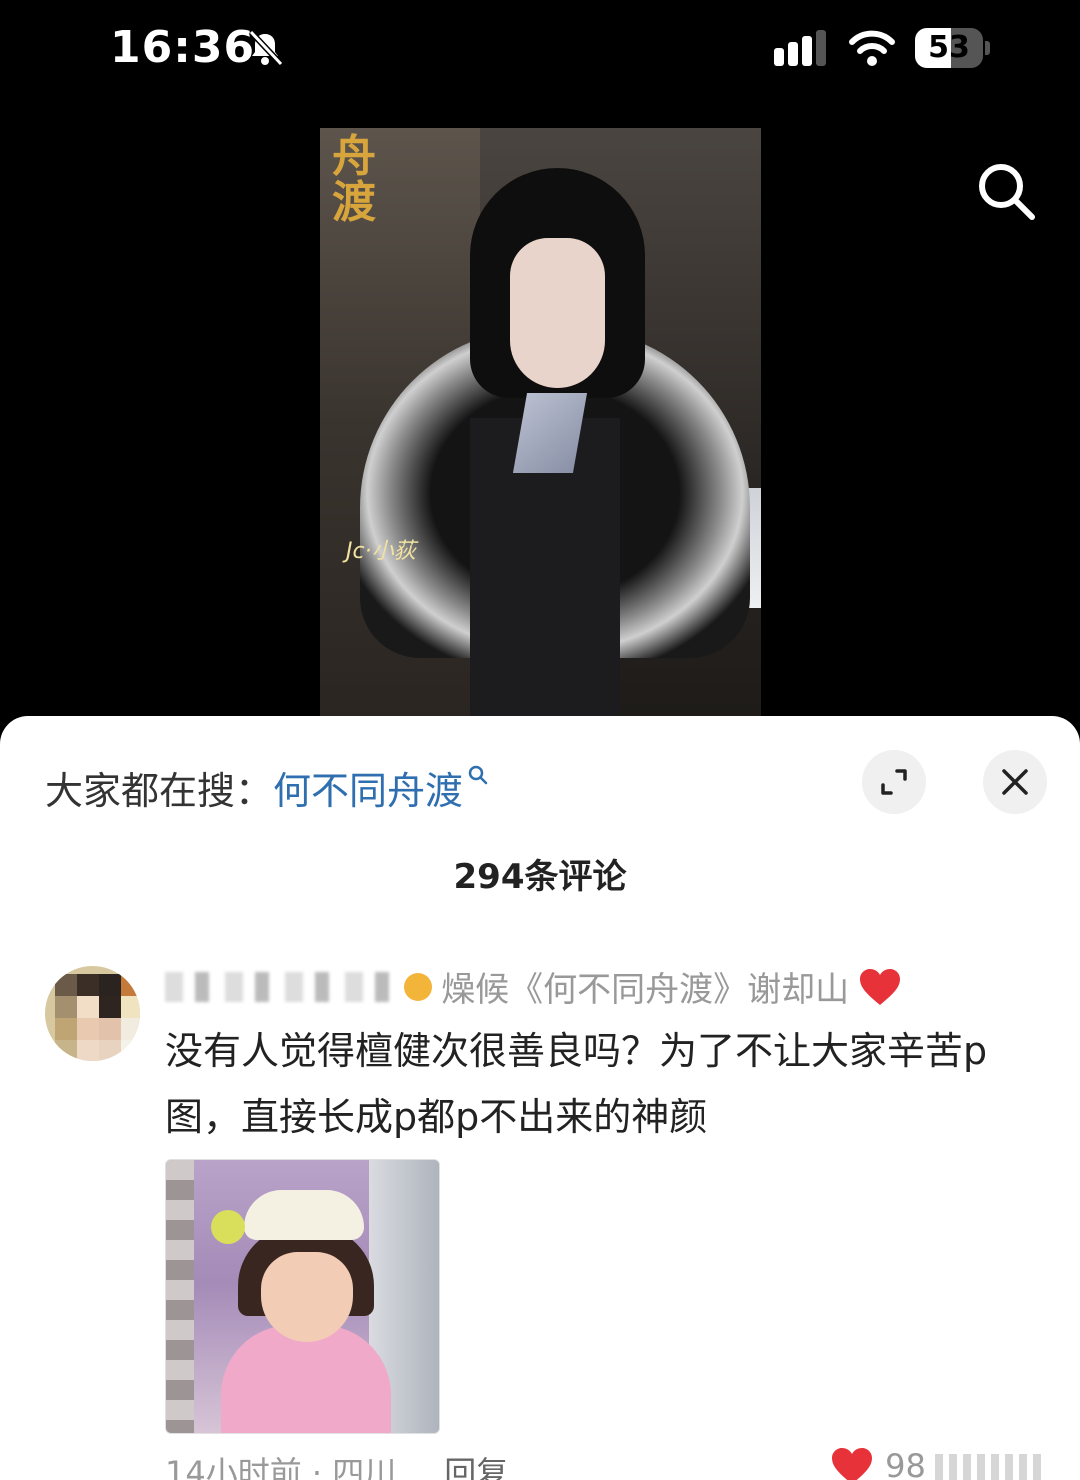 The height and width of the screenshot is (1480, 1080). Describe the element at coordinates (280, 986) in the screenshot. I see `username-blurred` at that location.